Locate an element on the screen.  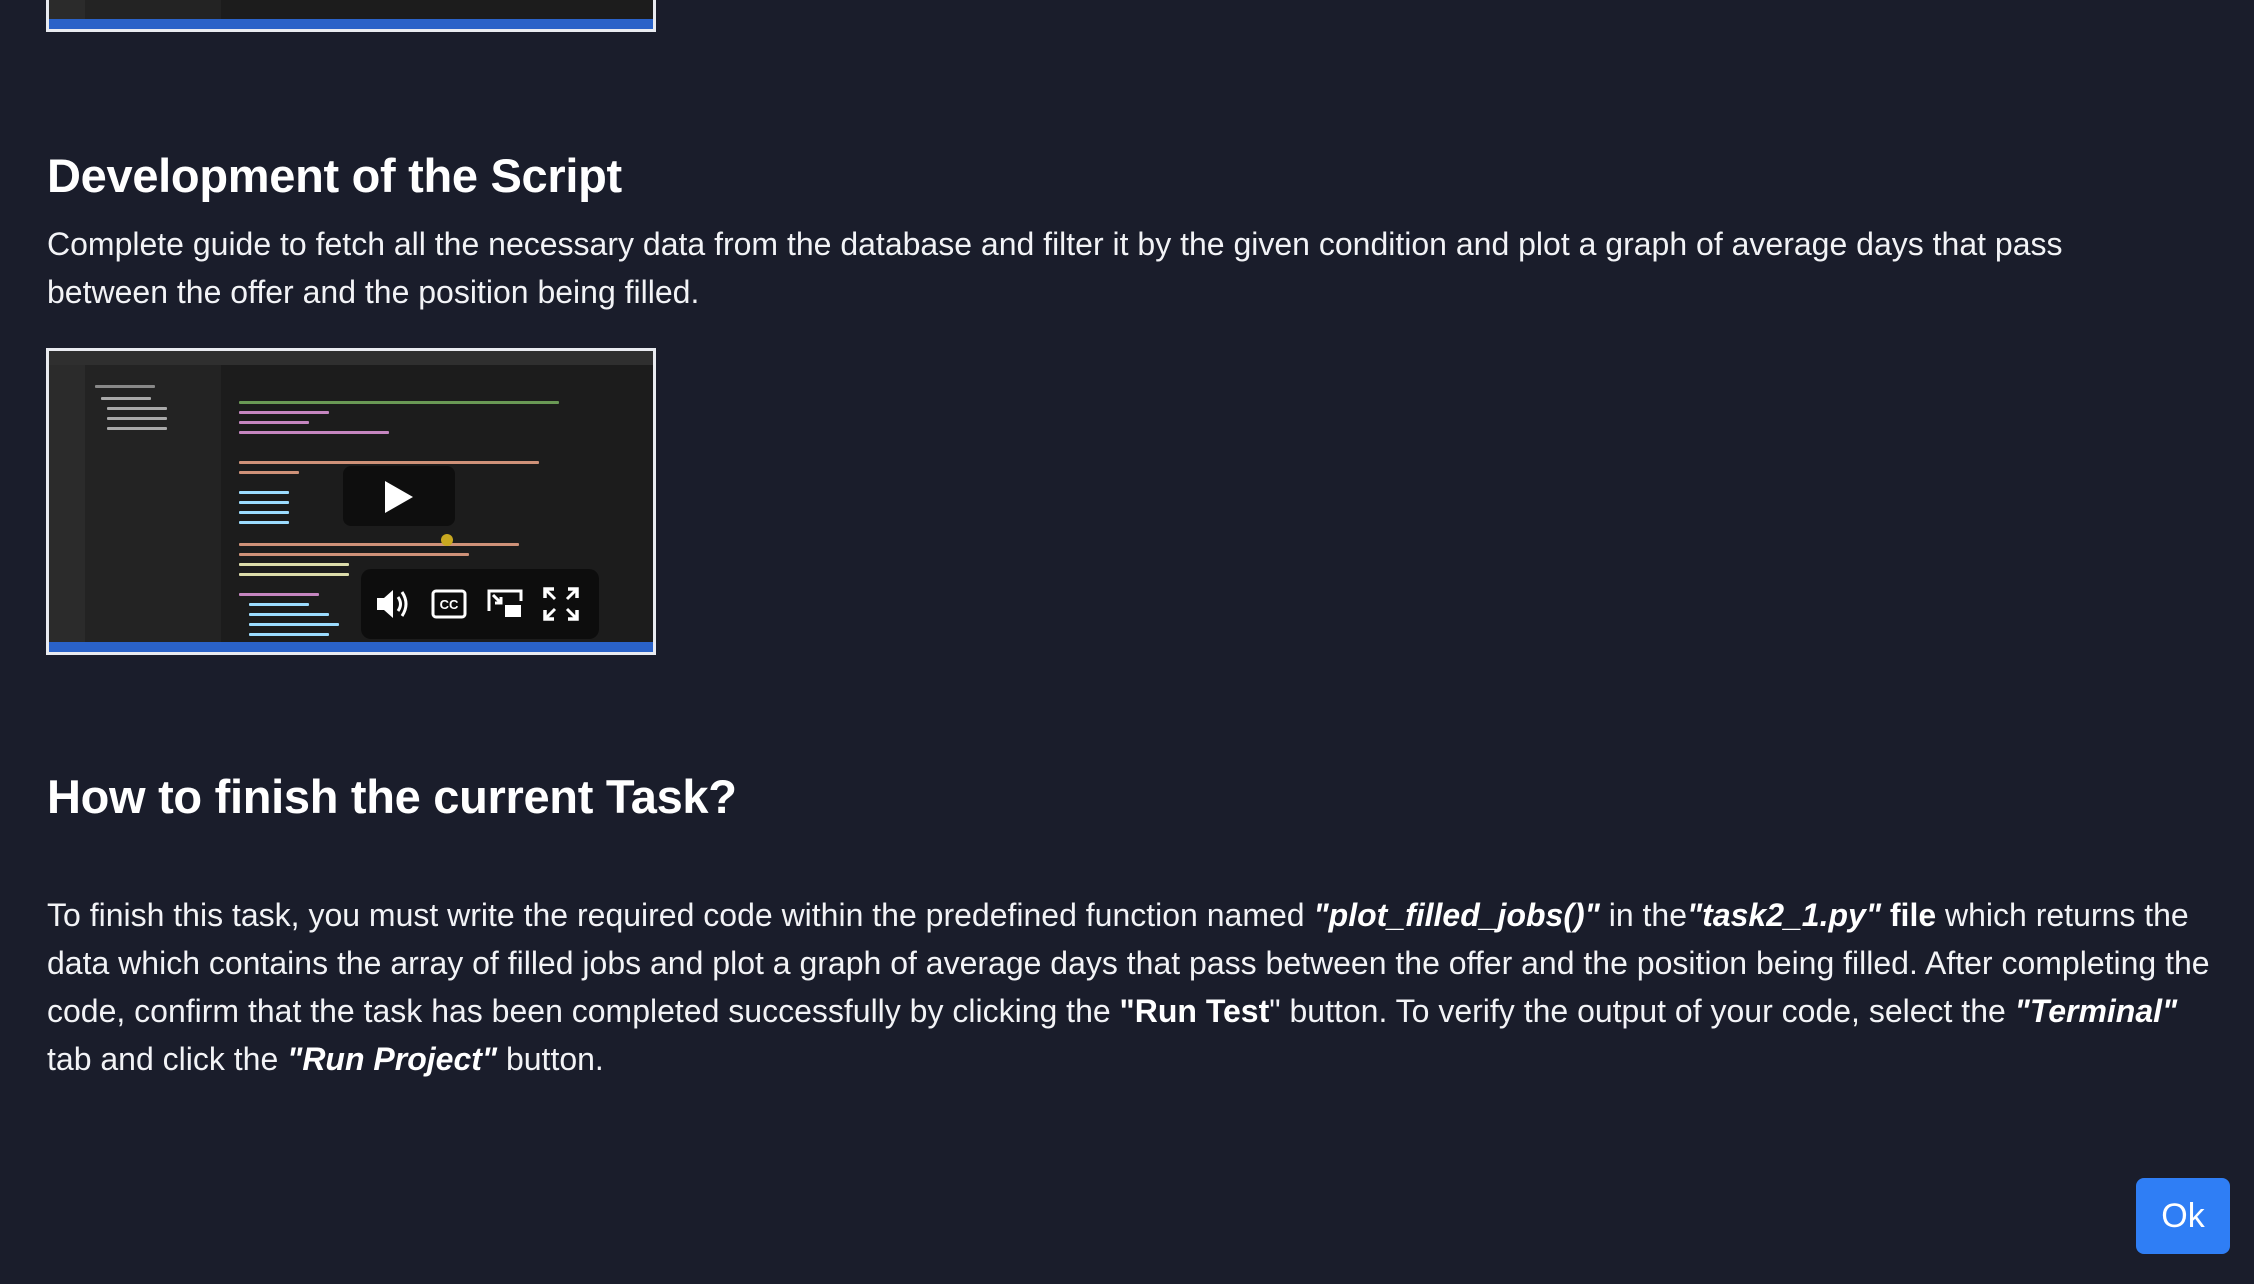
file-name: "task2_1.py" file is located at coordinates (1811, 915).